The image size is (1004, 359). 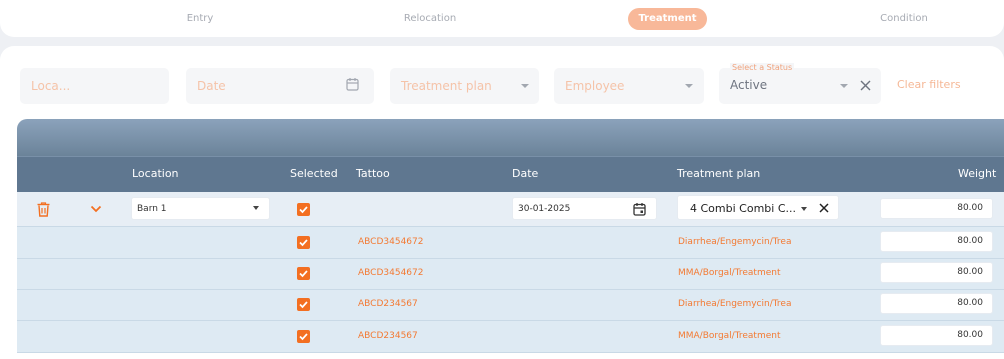 What do you see at coordinates (200, 19) in the screenshot?
I see `tab-entry: Entry` at bounding box center [200, 19].